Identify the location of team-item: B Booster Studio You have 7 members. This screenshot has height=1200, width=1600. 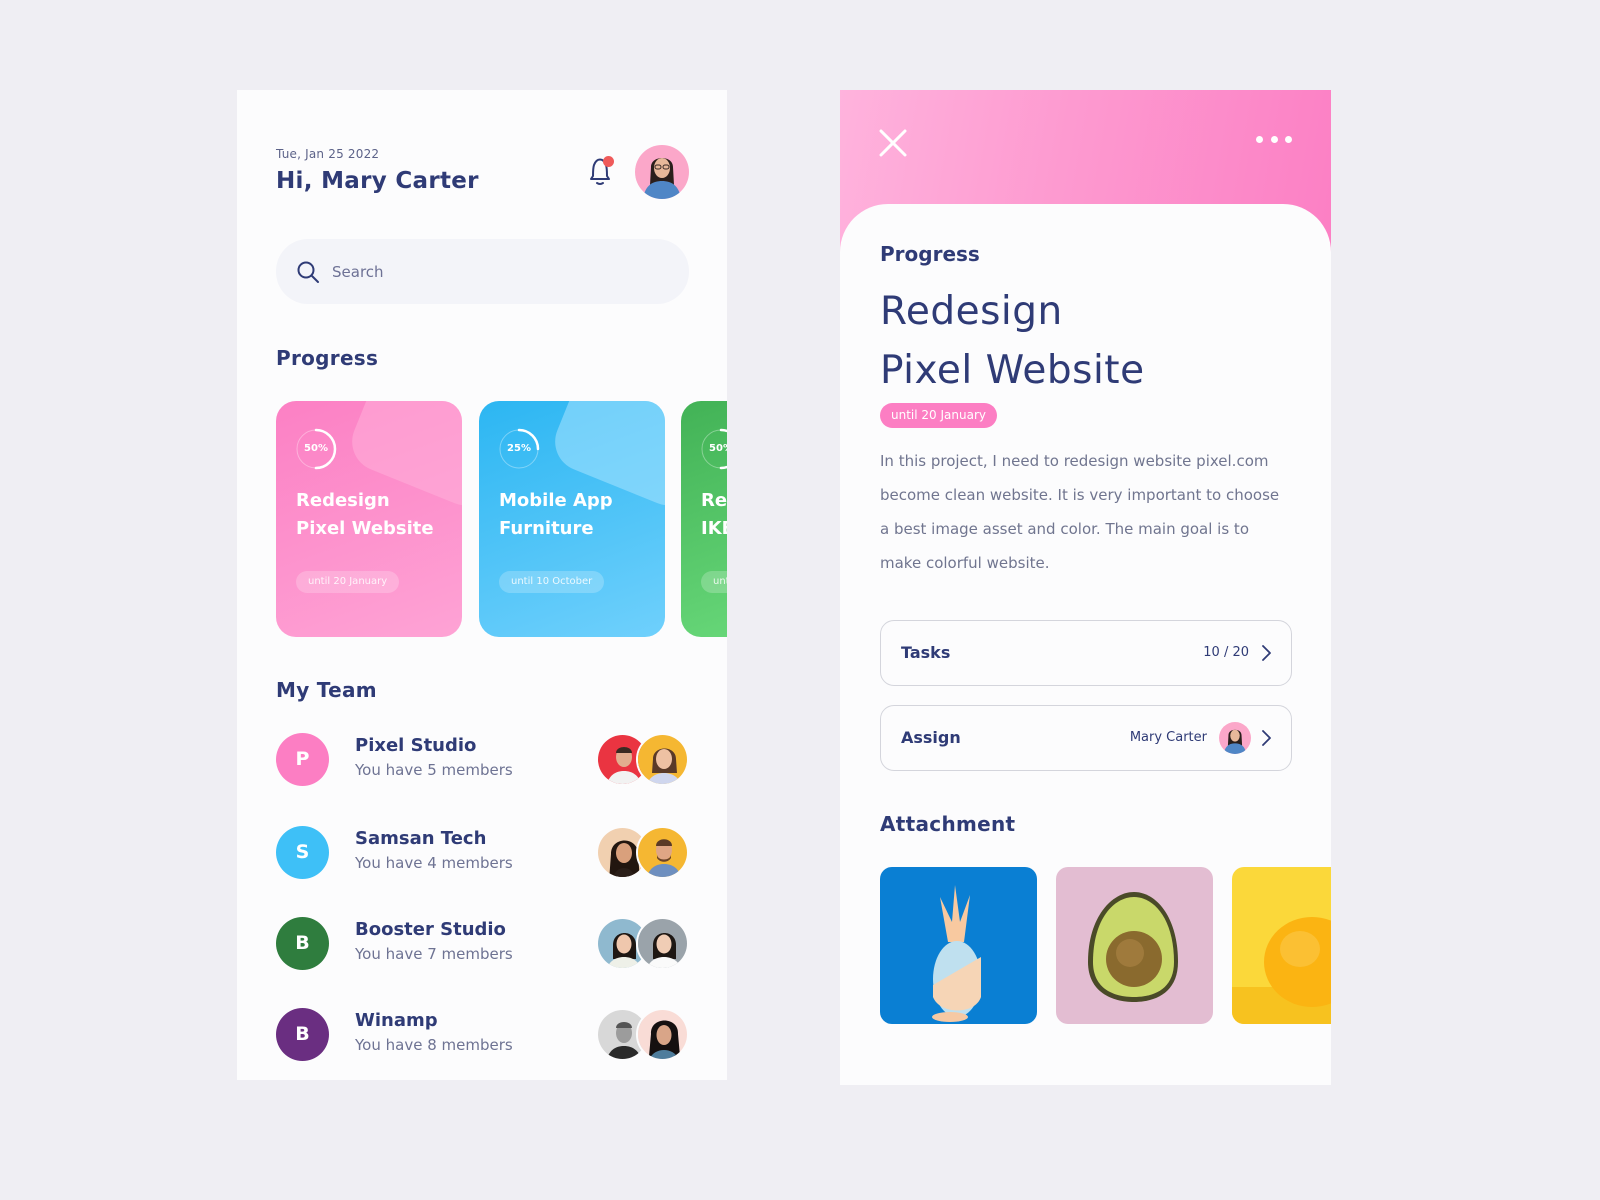
(482, 945).